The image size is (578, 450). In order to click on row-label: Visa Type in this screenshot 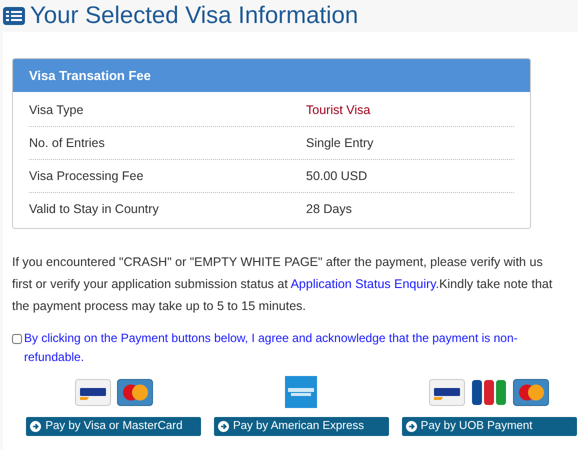, I will do `click(56, 110)`.